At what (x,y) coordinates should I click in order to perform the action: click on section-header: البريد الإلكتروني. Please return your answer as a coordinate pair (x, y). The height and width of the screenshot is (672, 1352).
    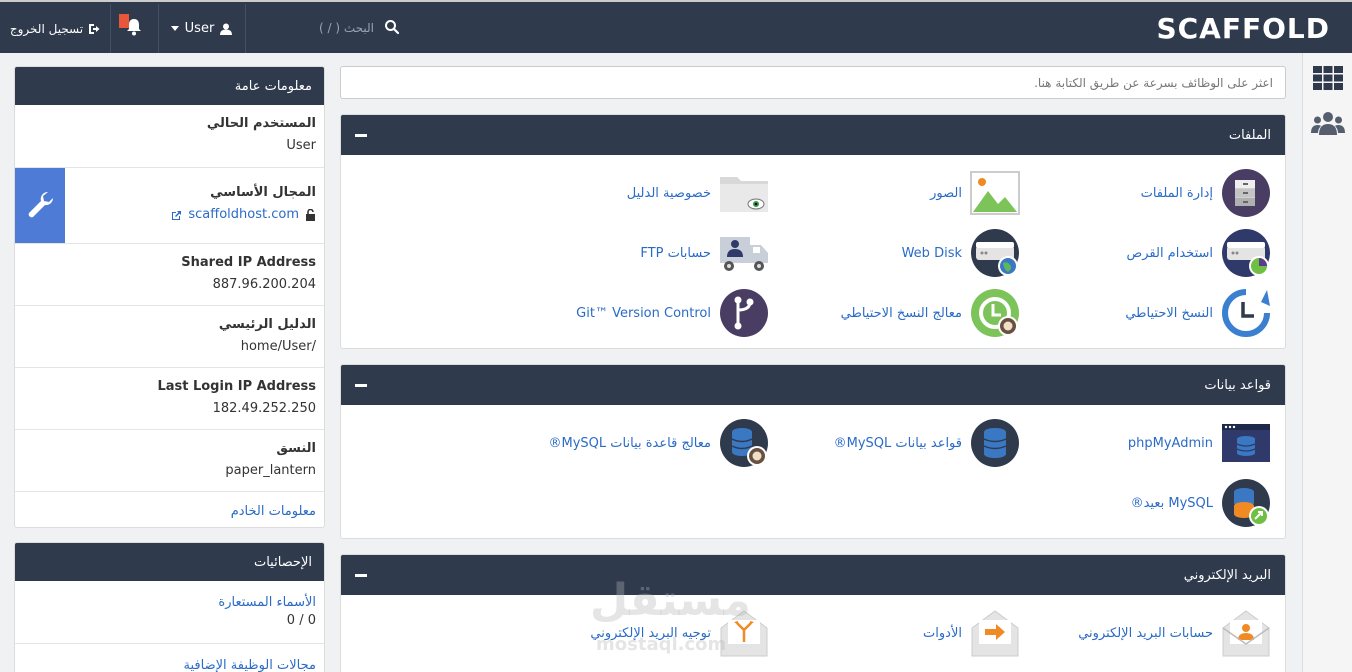
    Looking at the image, I should click on (813, 575).